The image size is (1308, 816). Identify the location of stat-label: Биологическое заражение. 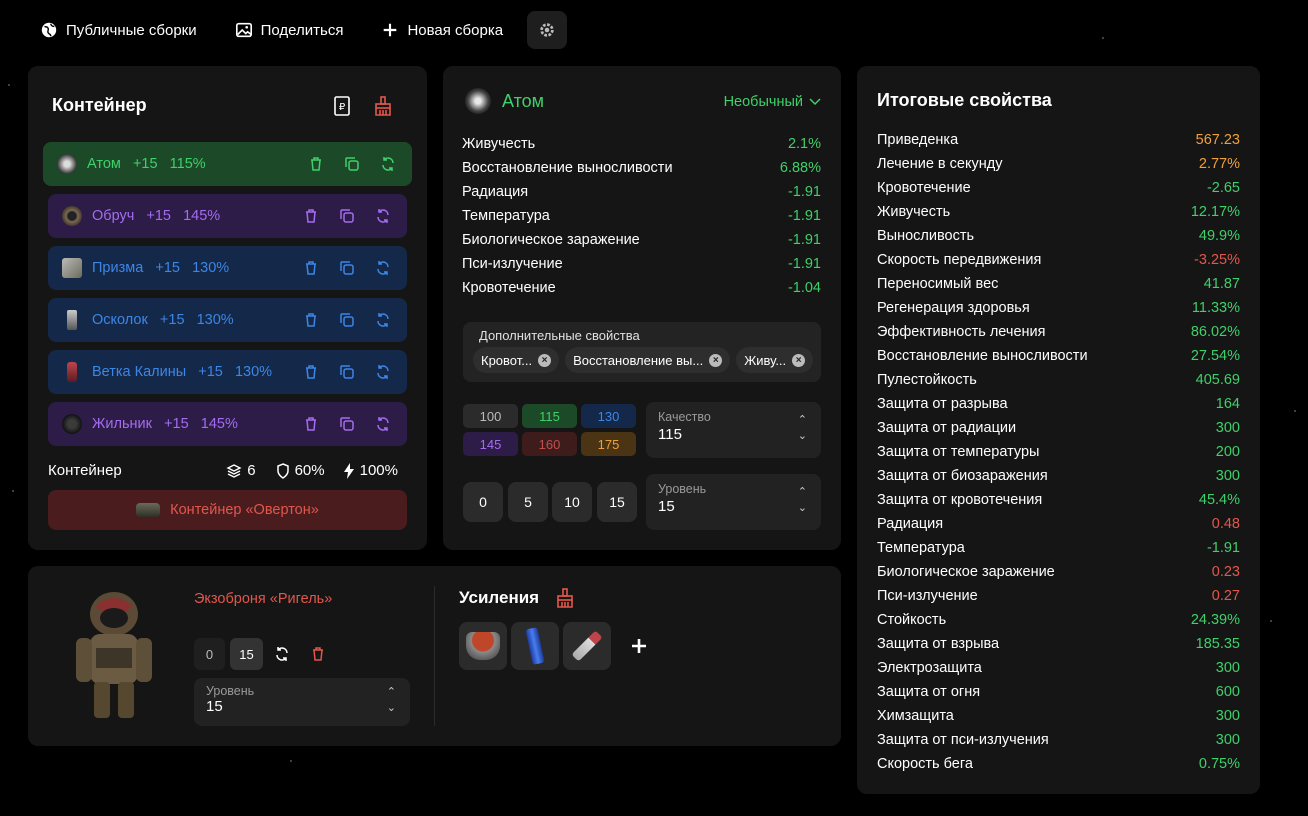
(551, 240).